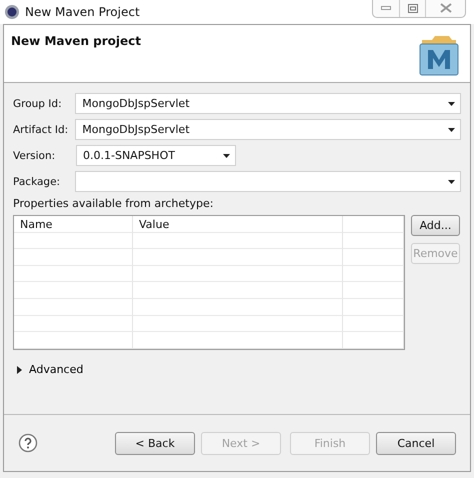 The height and width of the screenshot is (478, 474). I want to click on close-icon, so click(446, 8).